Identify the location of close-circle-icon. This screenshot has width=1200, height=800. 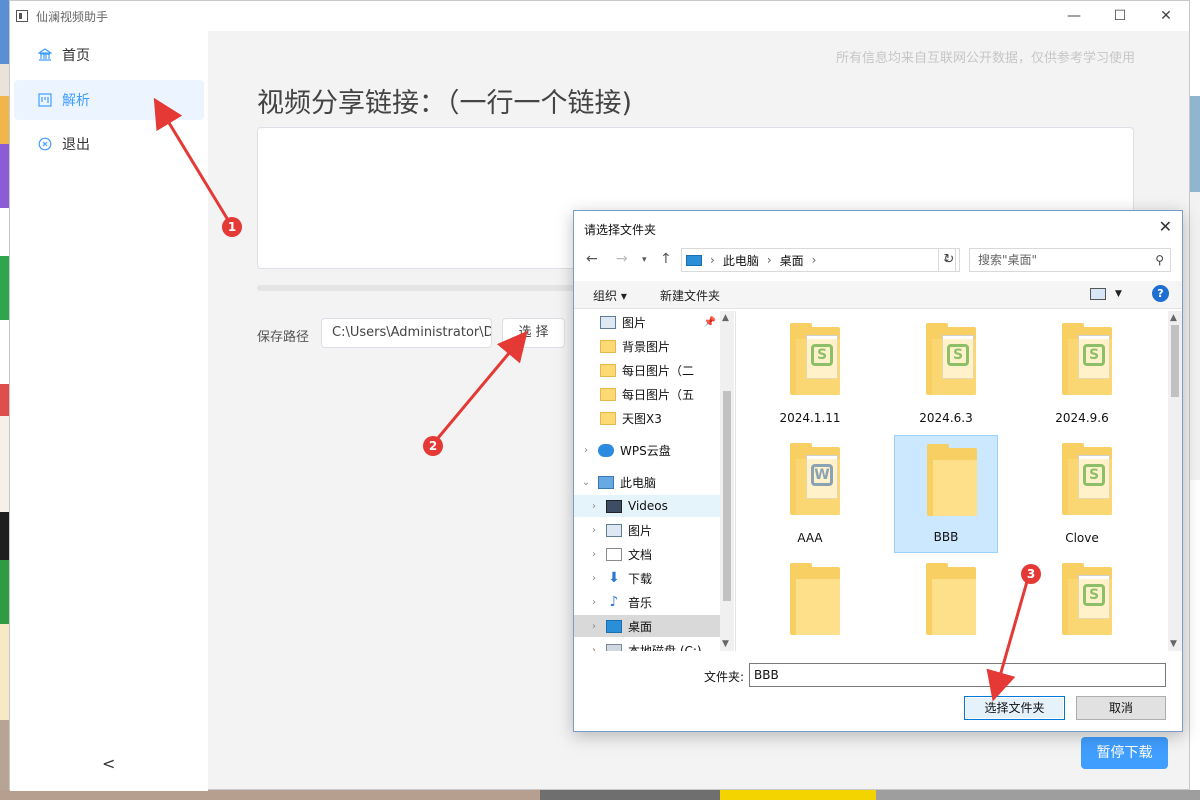
(45, 144).